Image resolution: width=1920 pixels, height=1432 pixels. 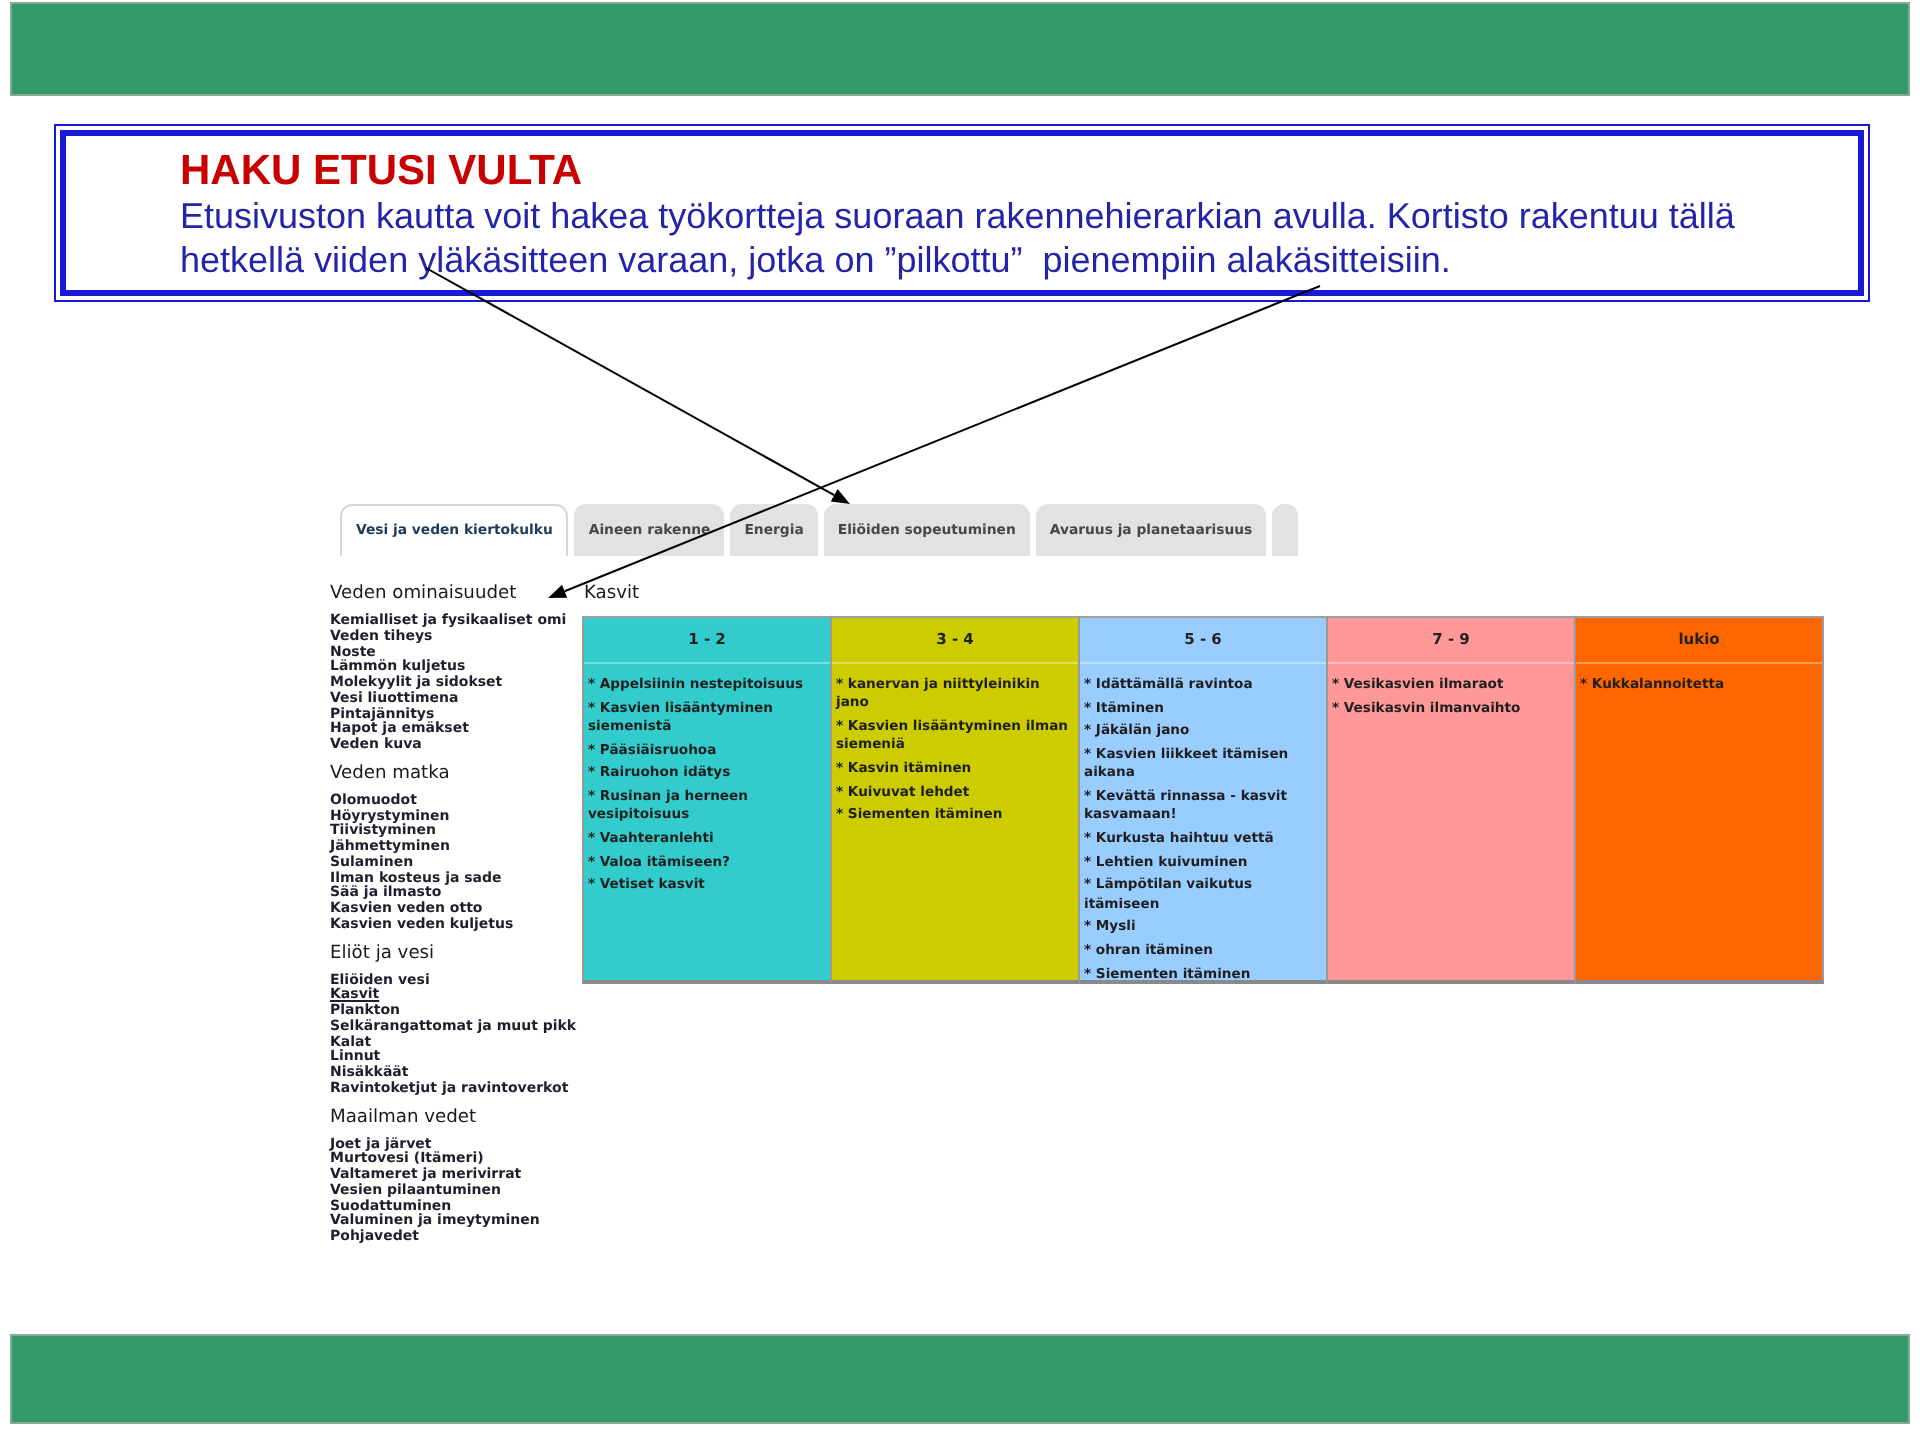 What do you see at coordinates (423, 594) in the screenshot?
I see `sidebar-heading: Veden ominaisuudet` at bounding box center [423, 594].